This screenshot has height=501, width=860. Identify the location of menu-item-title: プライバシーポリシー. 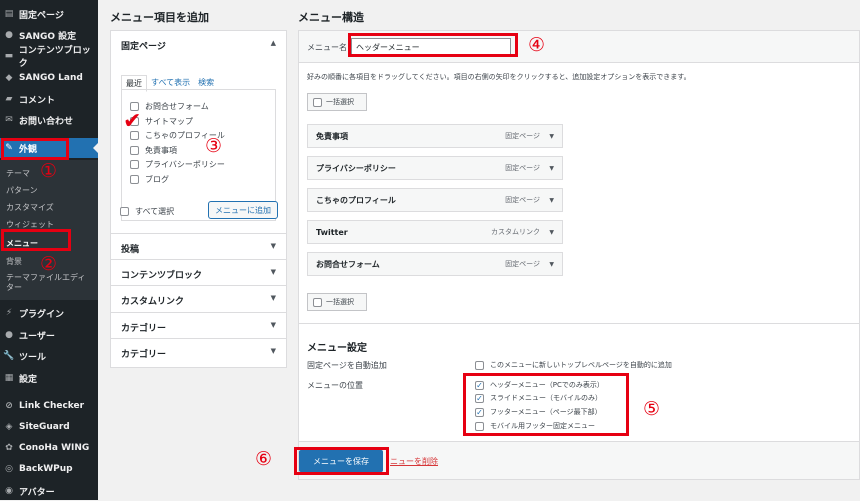
(356, 168).